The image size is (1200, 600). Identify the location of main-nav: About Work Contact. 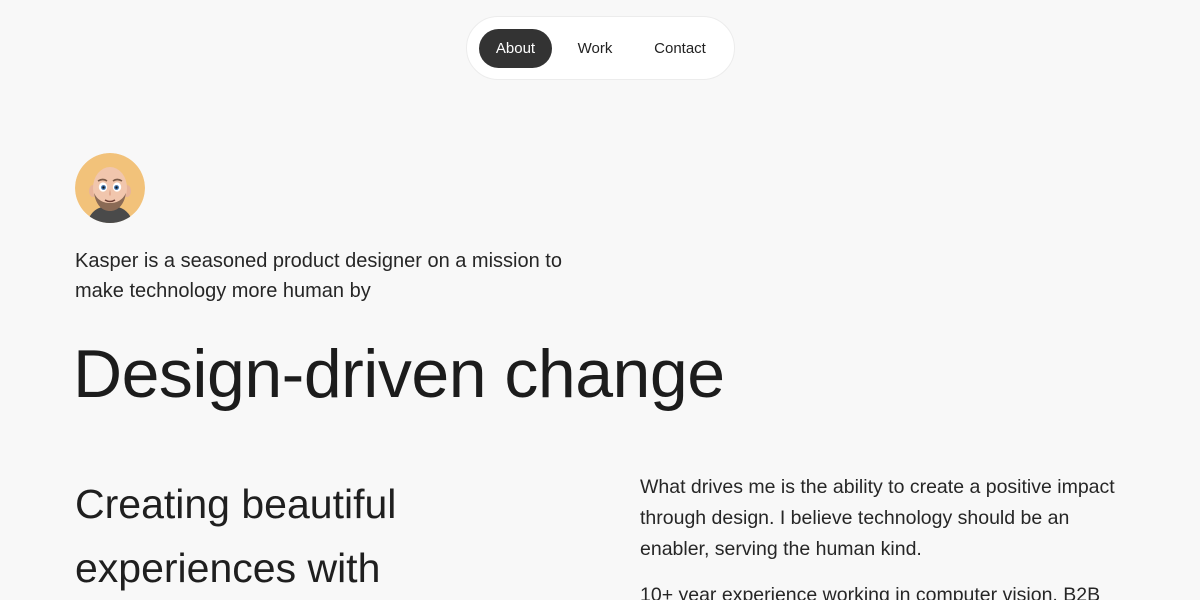
(600, 48).